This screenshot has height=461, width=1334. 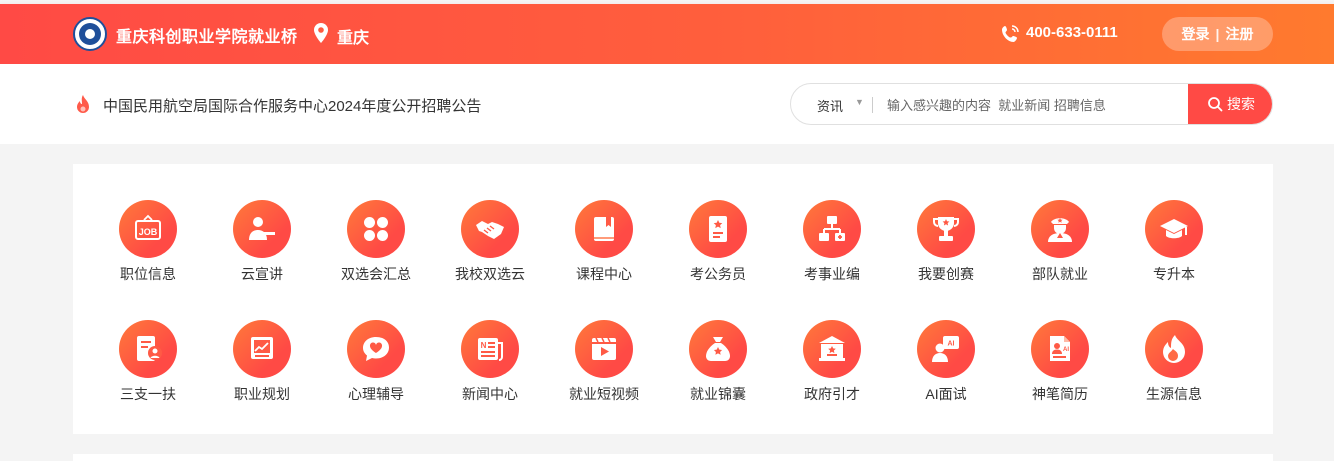 I want to click on resume-person-icon, so click(x=149, y=348).